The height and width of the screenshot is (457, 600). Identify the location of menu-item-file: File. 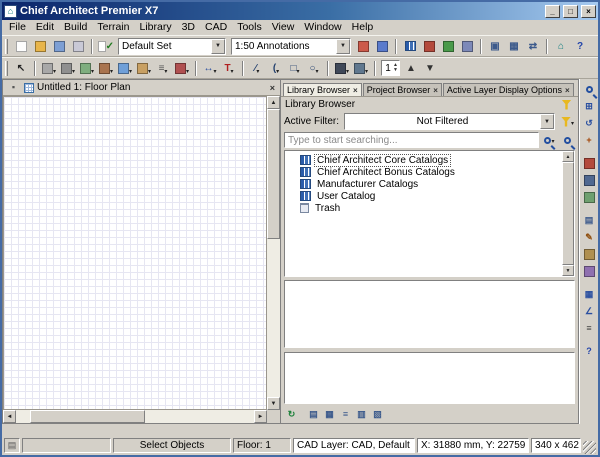
(17, 27).